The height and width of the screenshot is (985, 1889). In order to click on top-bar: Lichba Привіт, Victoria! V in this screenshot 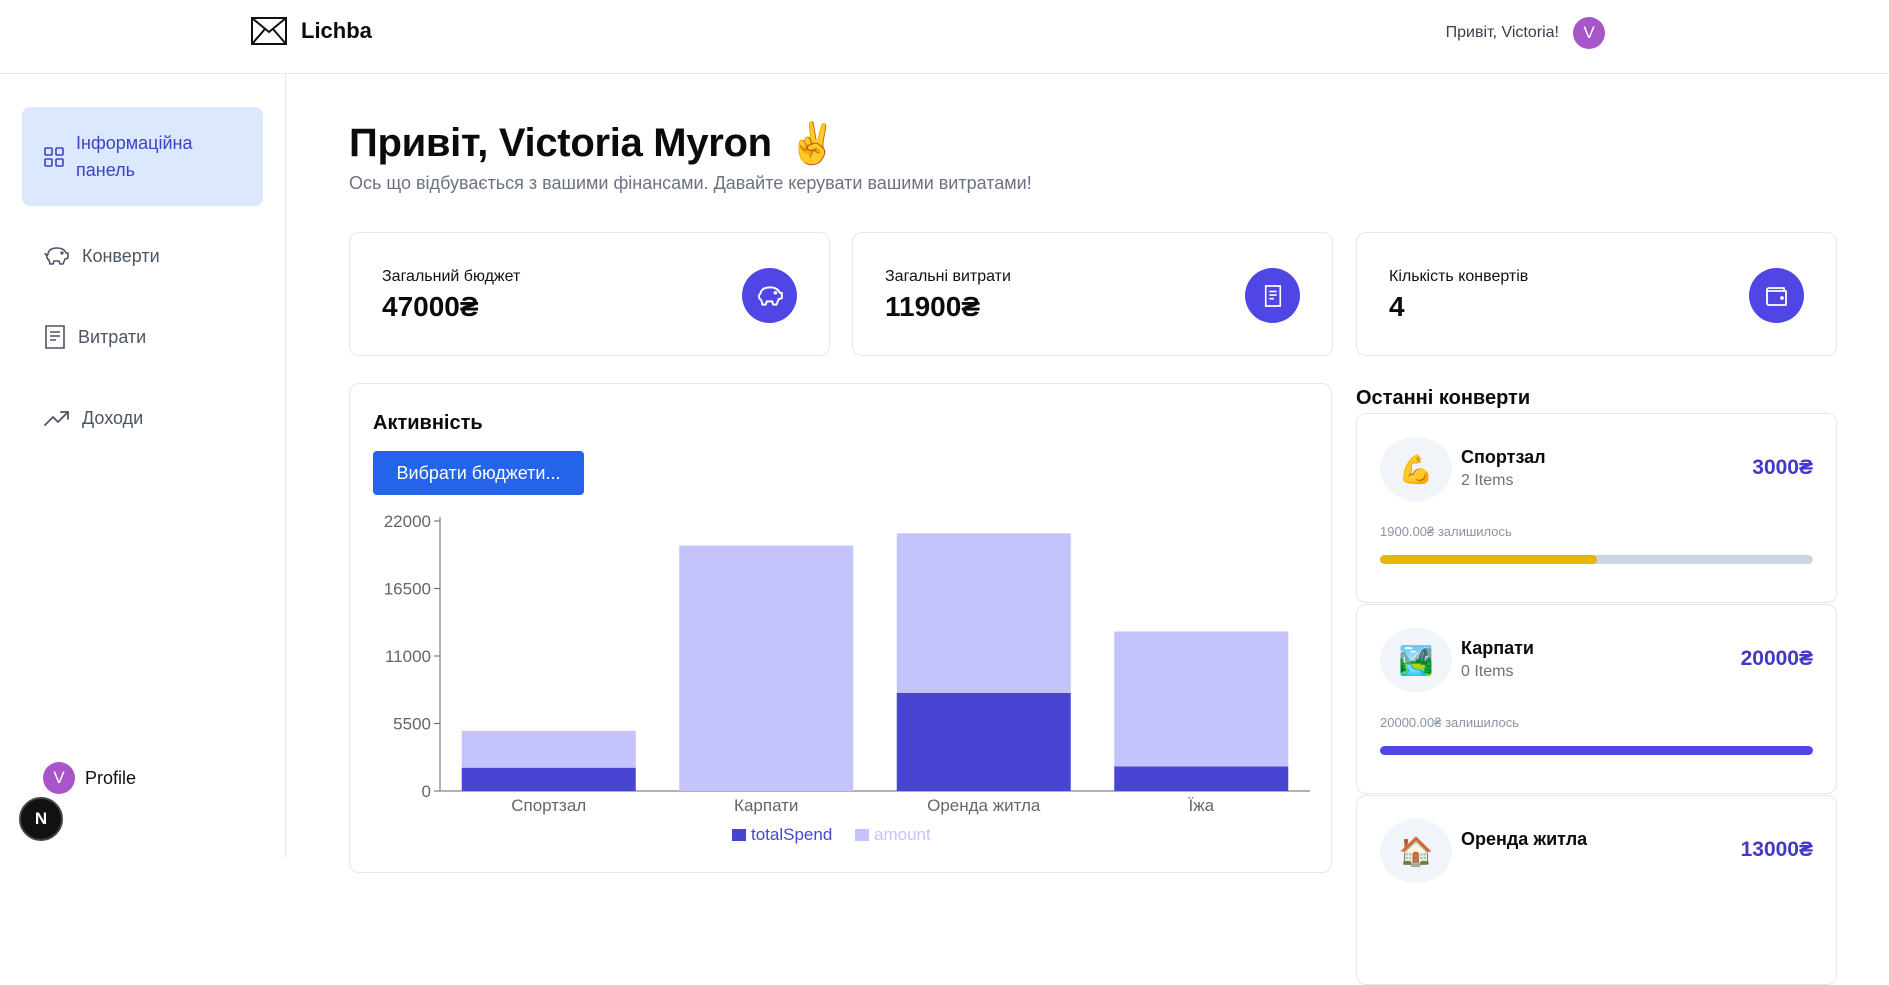, I will do `click(944, 37)`.